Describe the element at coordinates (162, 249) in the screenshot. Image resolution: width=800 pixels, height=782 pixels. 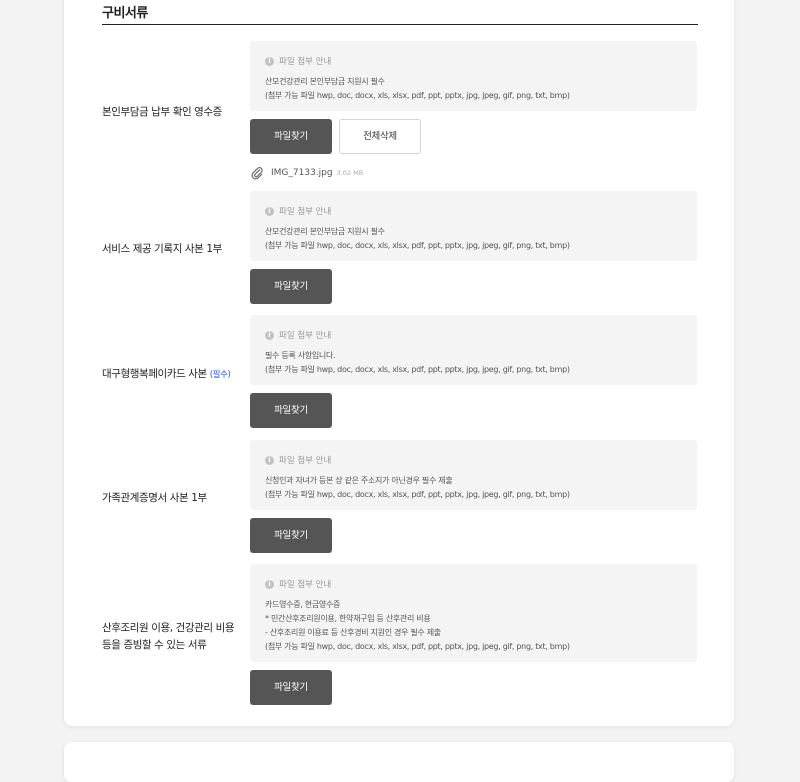
I see `row-label-service-record: 서비스 제공 기록지 사본 1부` at that location.